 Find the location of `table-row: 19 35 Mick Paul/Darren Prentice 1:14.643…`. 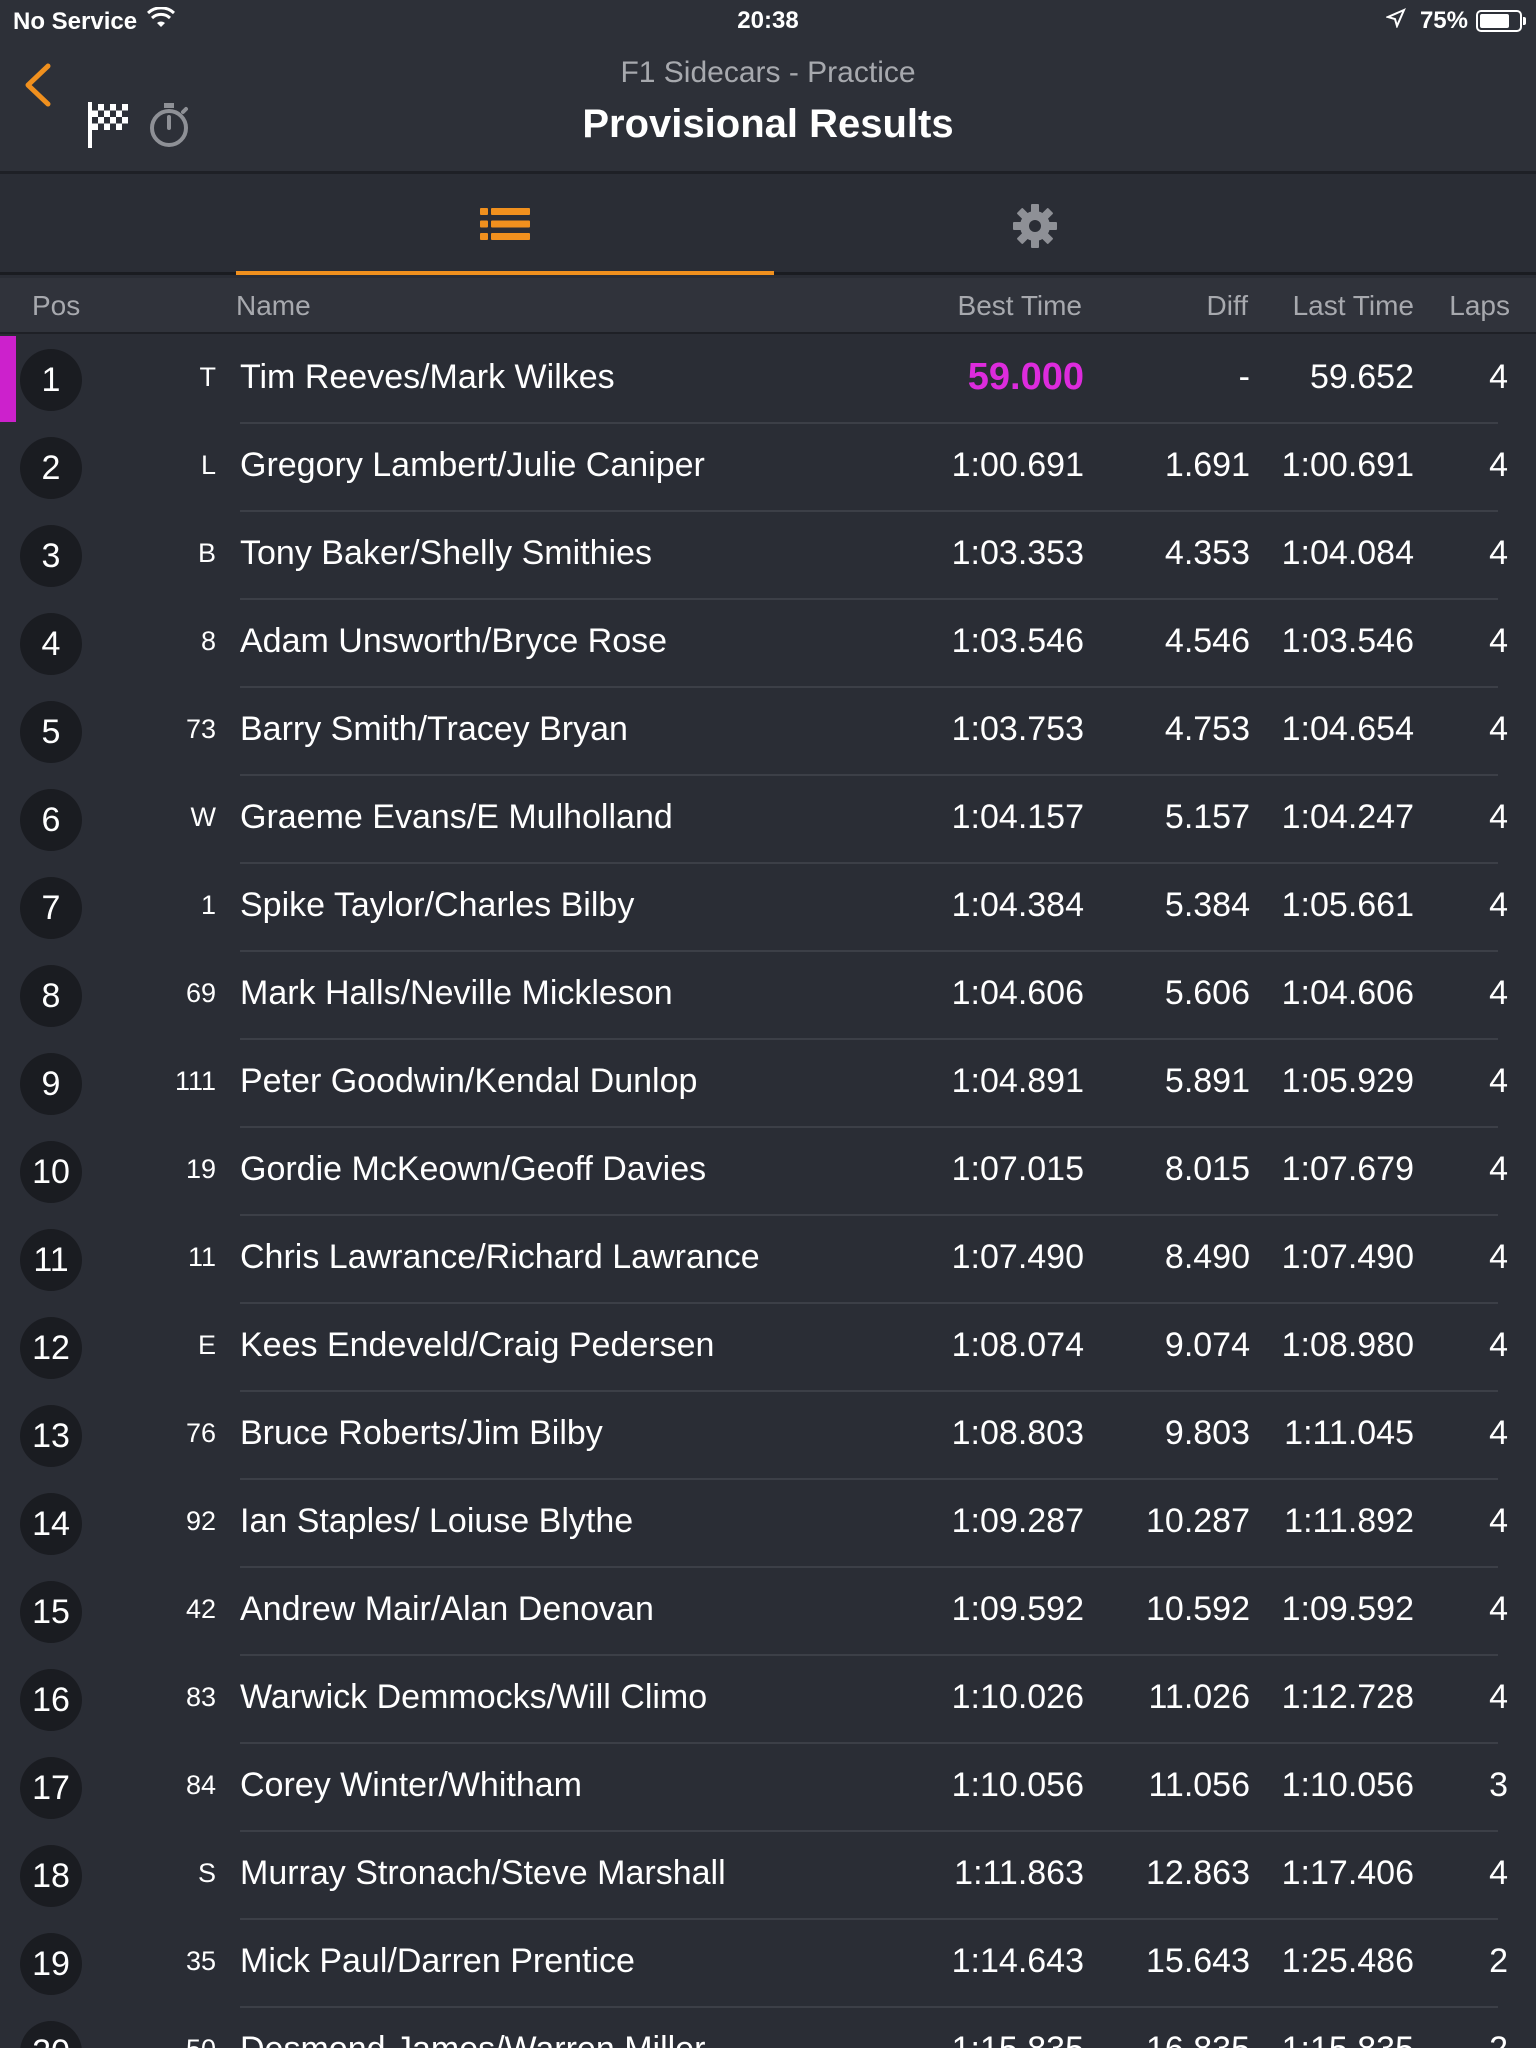

table-row: 19 35 Mick Paul/Darren Prentice 1:14.643… is located at coordinates (768, 1964).